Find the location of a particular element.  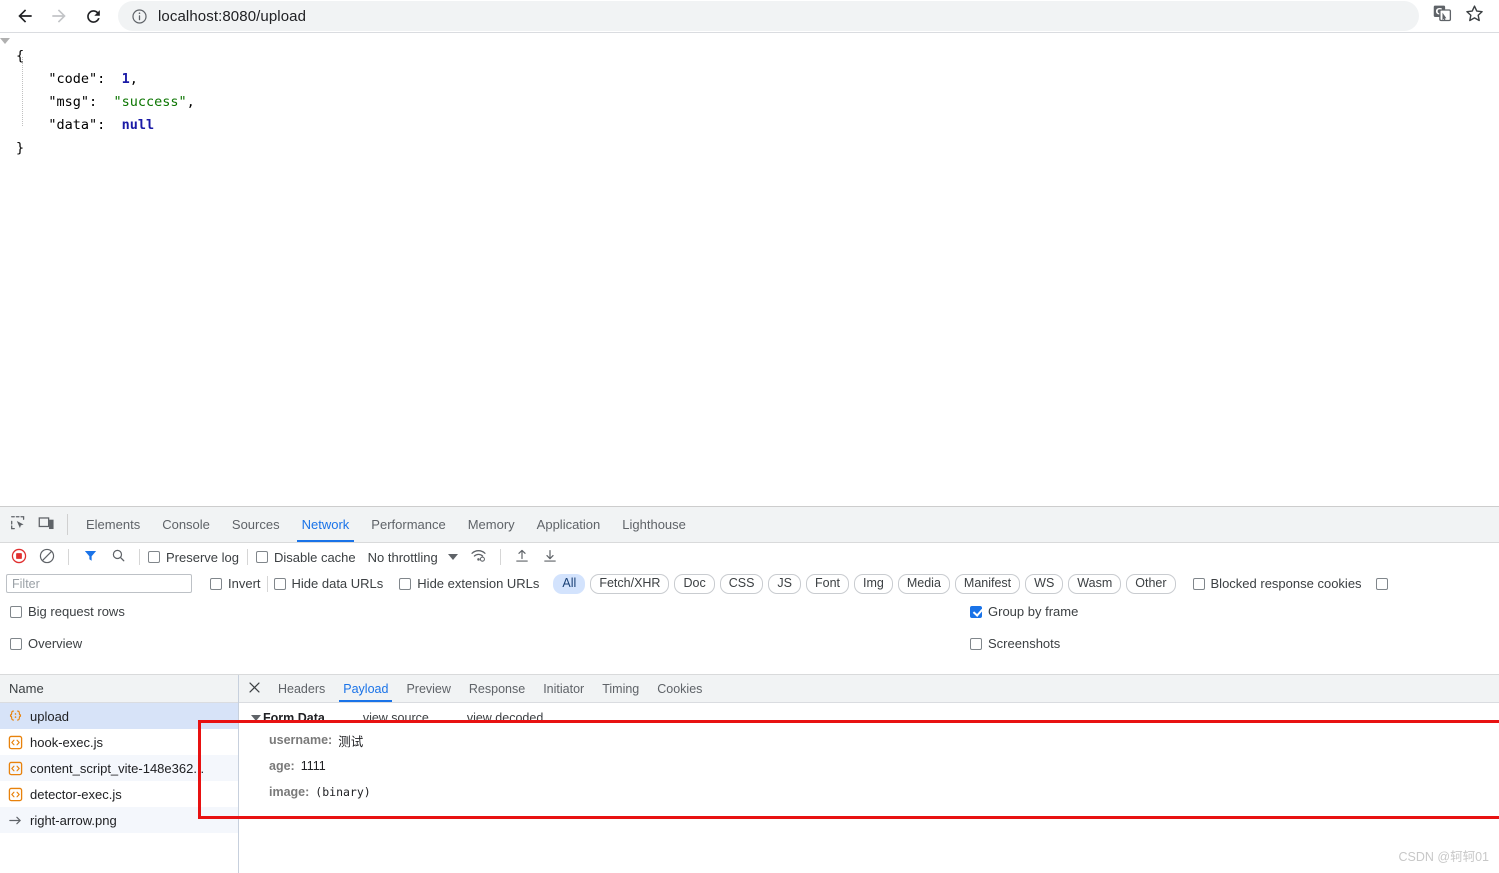

close-icon is located at coordinates (254, 689).